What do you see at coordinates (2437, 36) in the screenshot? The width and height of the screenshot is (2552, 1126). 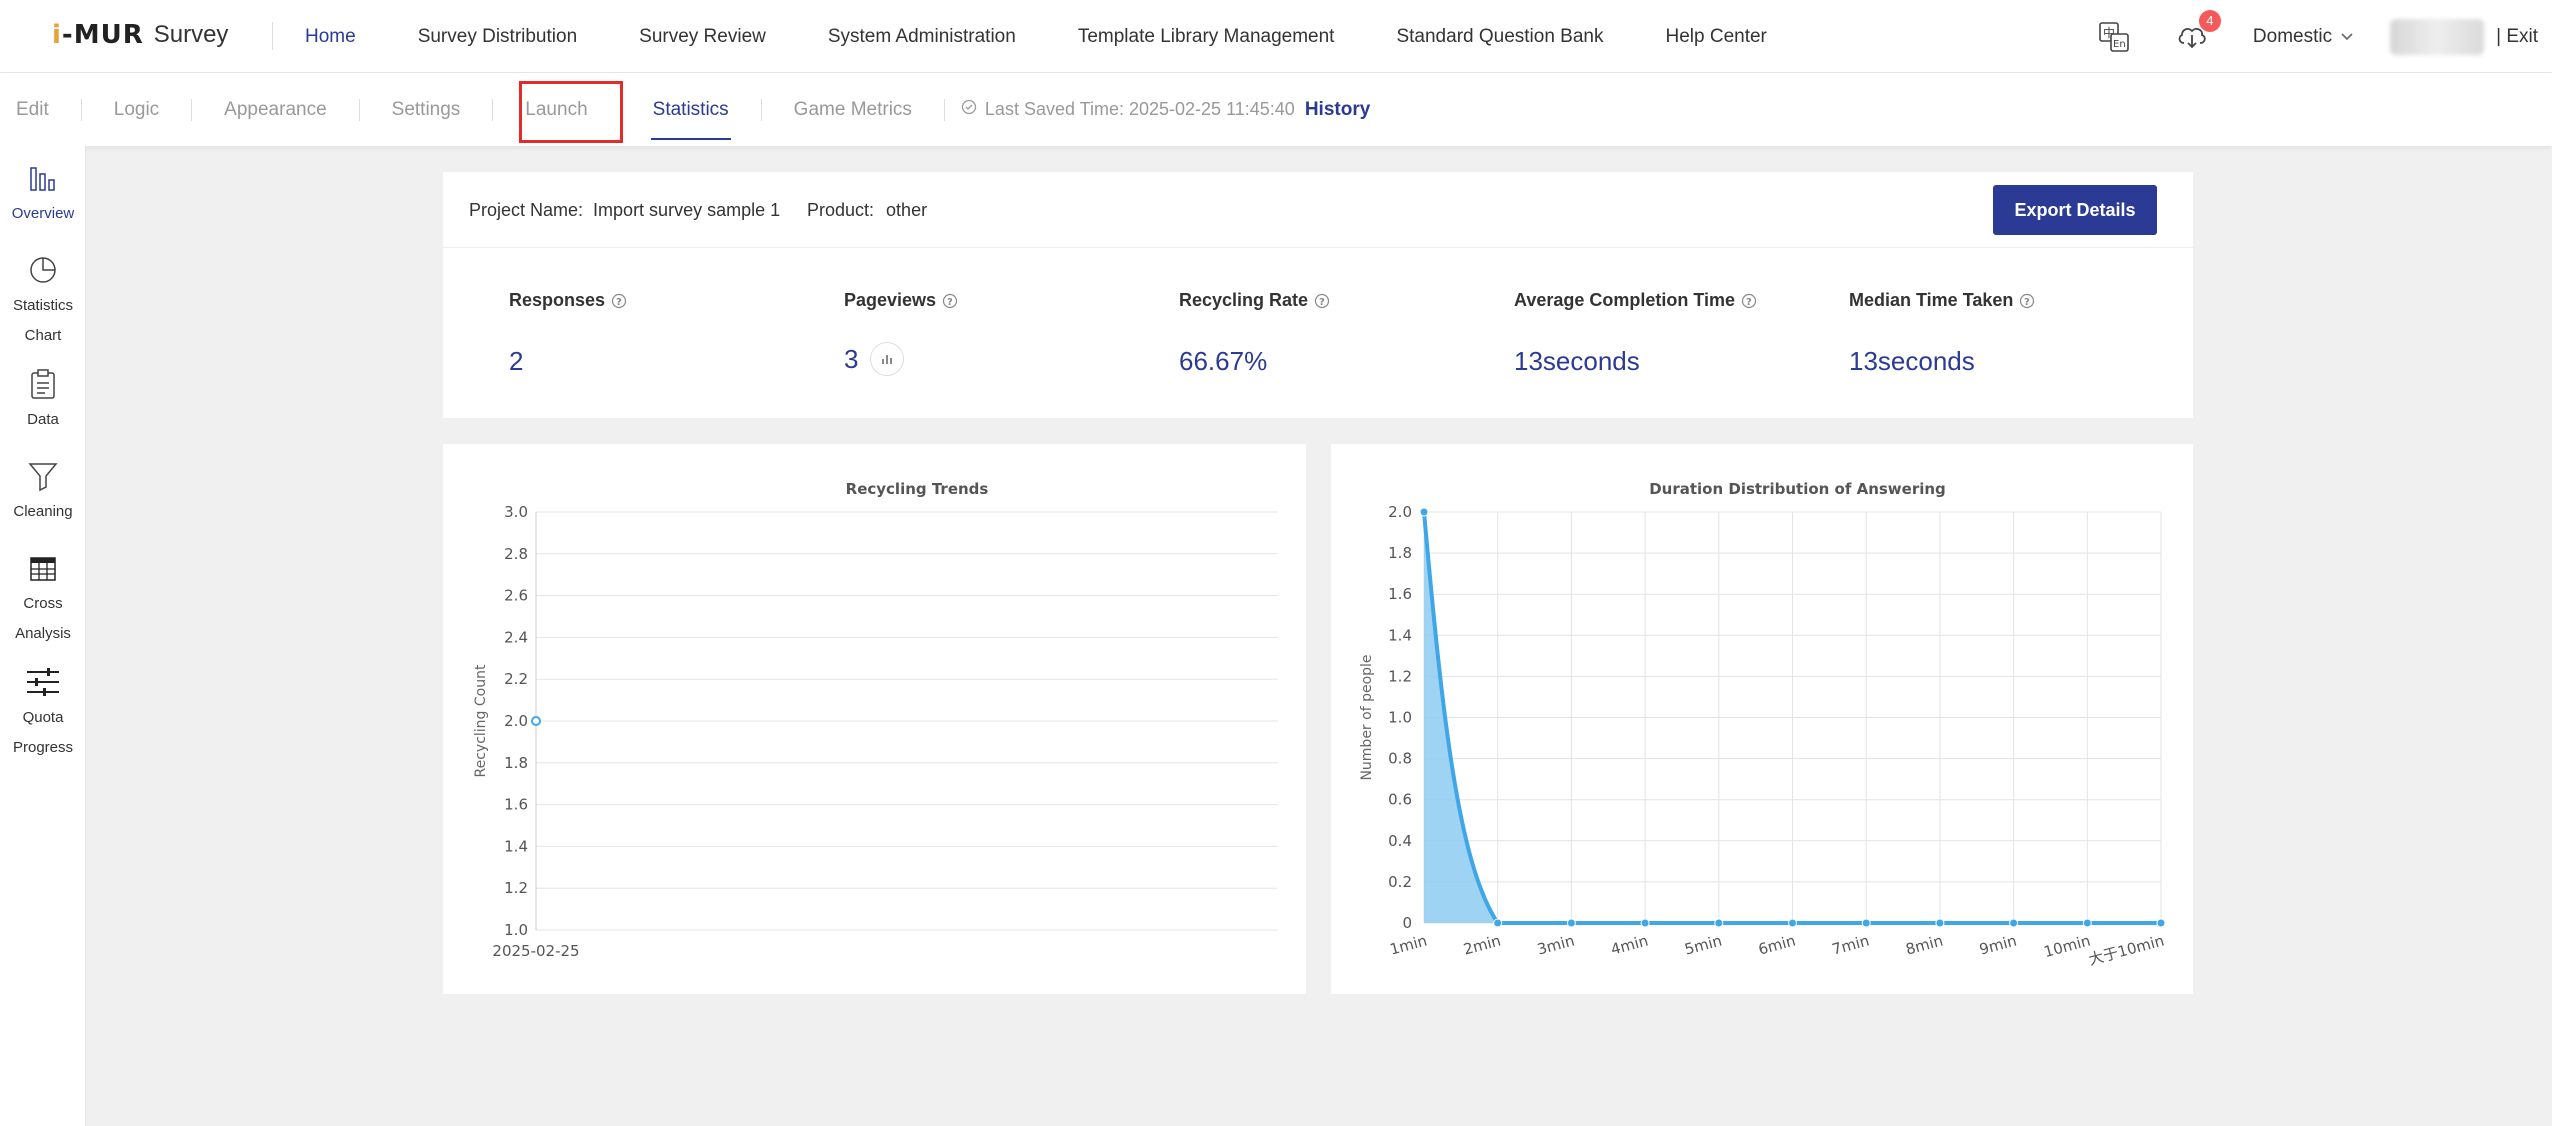 I see `user-avatar` at bounding box center [2437, 36].